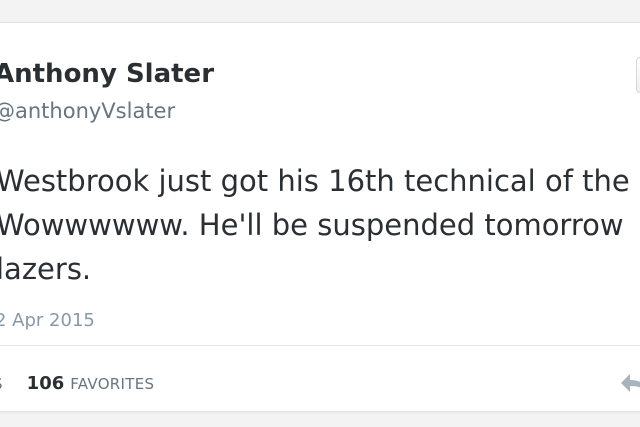 The height and width of the screenshot is (427, 640). What do you see at coordinates (112, 384) in the screenshot?
I see `favorites-label: FAVORITES` at bounding box center [112, 384].